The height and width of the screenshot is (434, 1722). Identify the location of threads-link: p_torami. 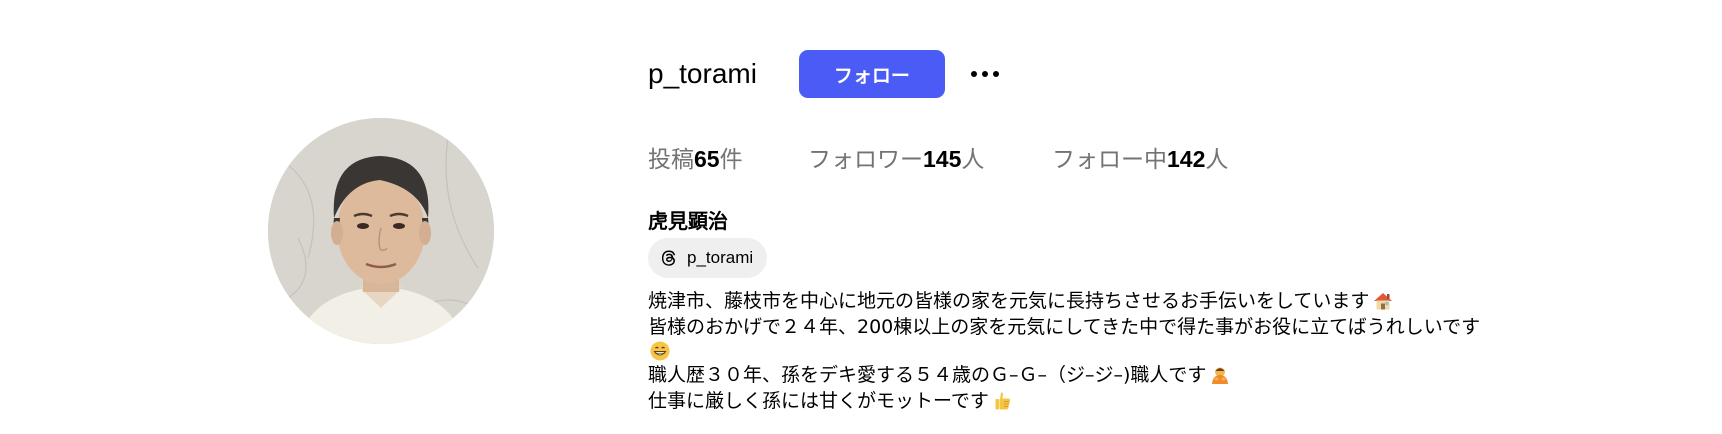
(708, 258).